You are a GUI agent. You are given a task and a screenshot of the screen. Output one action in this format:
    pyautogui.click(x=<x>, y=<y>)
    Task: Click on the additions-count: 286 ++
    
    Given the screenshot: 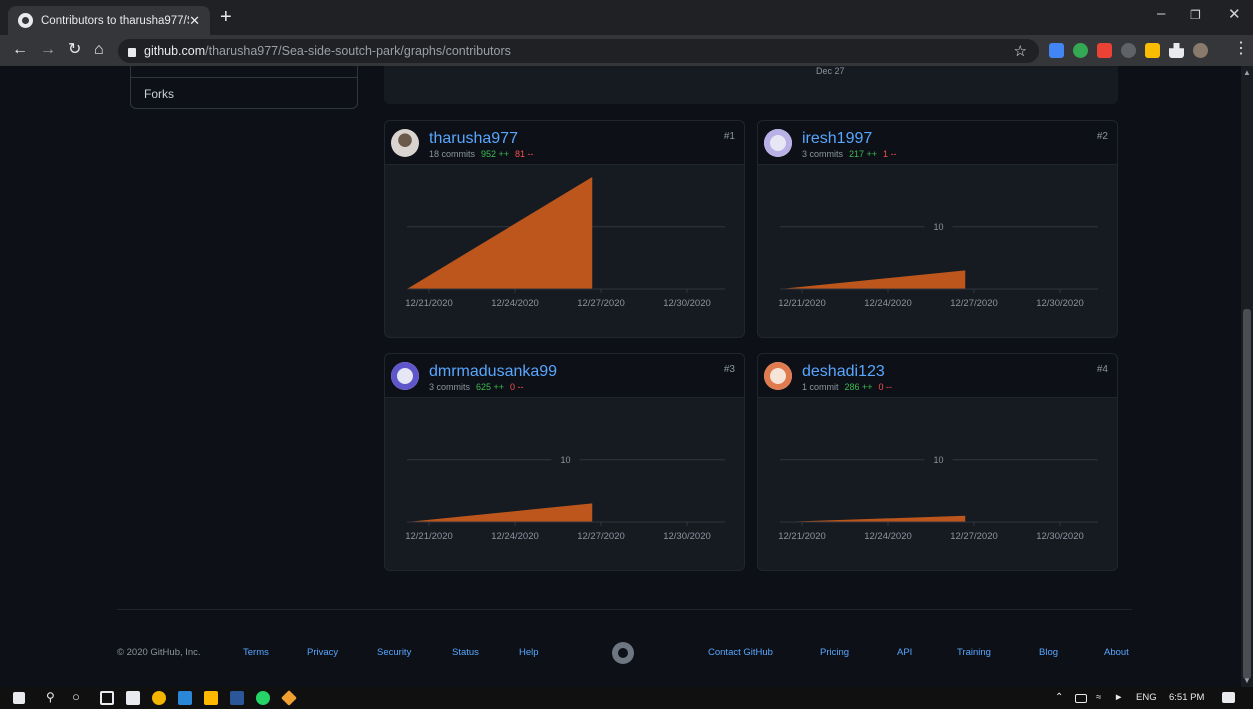 What is the action you would take?
    pyautogui.click(x=858, y=387)
    